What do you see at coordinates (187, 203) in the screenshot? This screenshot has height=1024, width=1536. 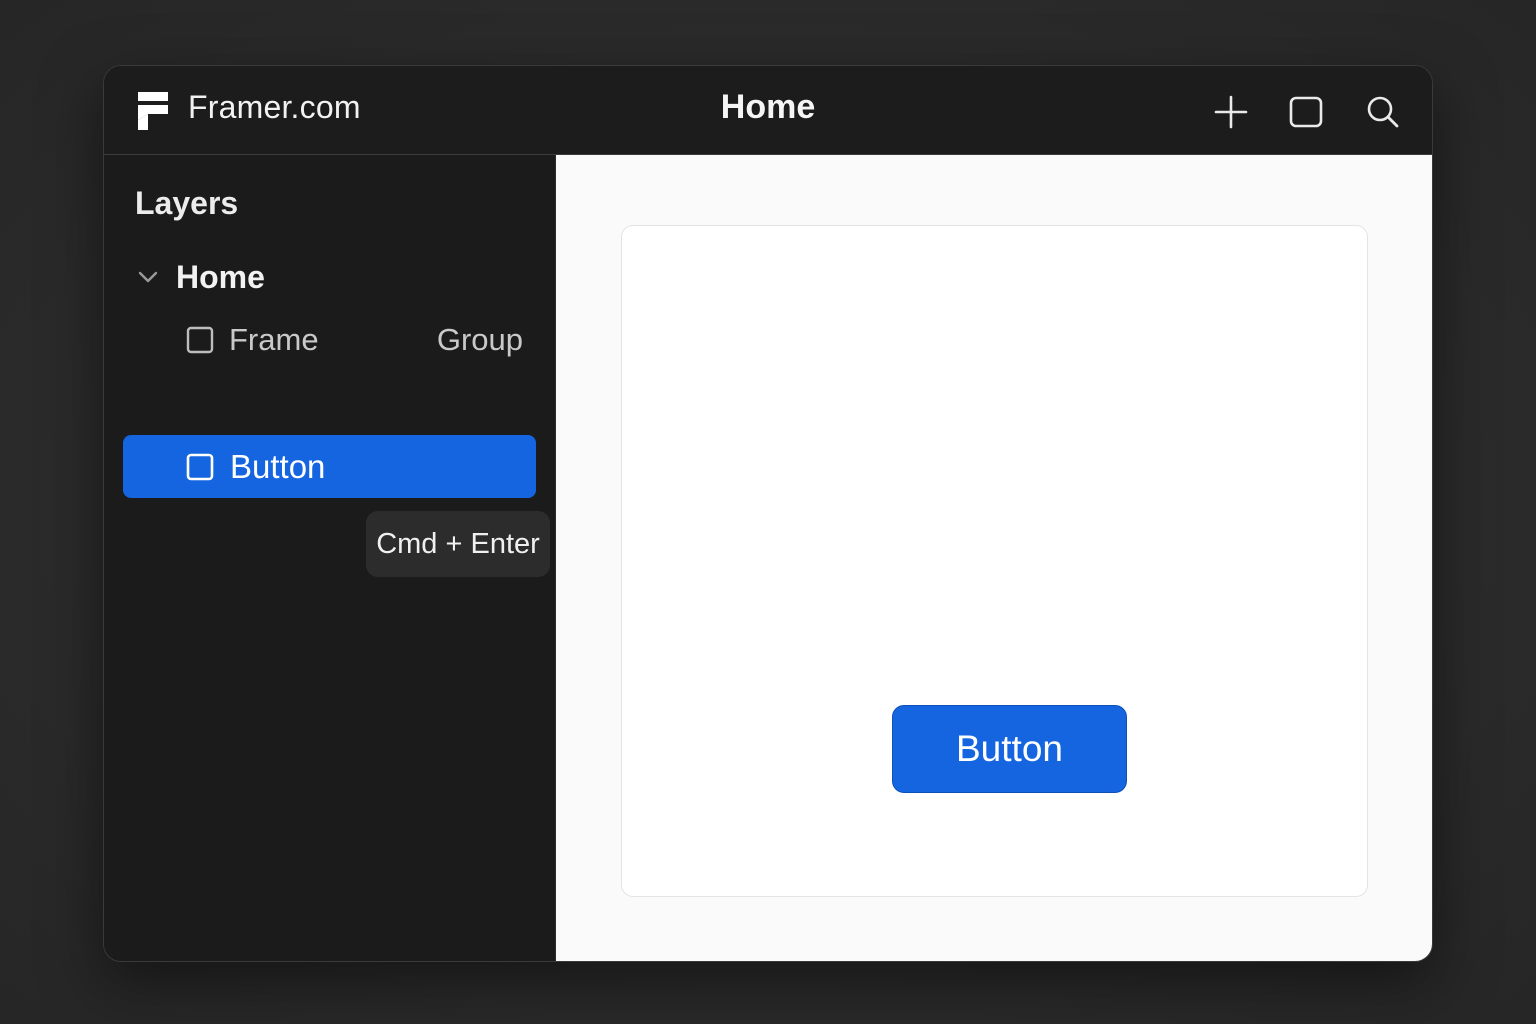 I see `layers-heading: Layers` at bounding box center [187, 203].